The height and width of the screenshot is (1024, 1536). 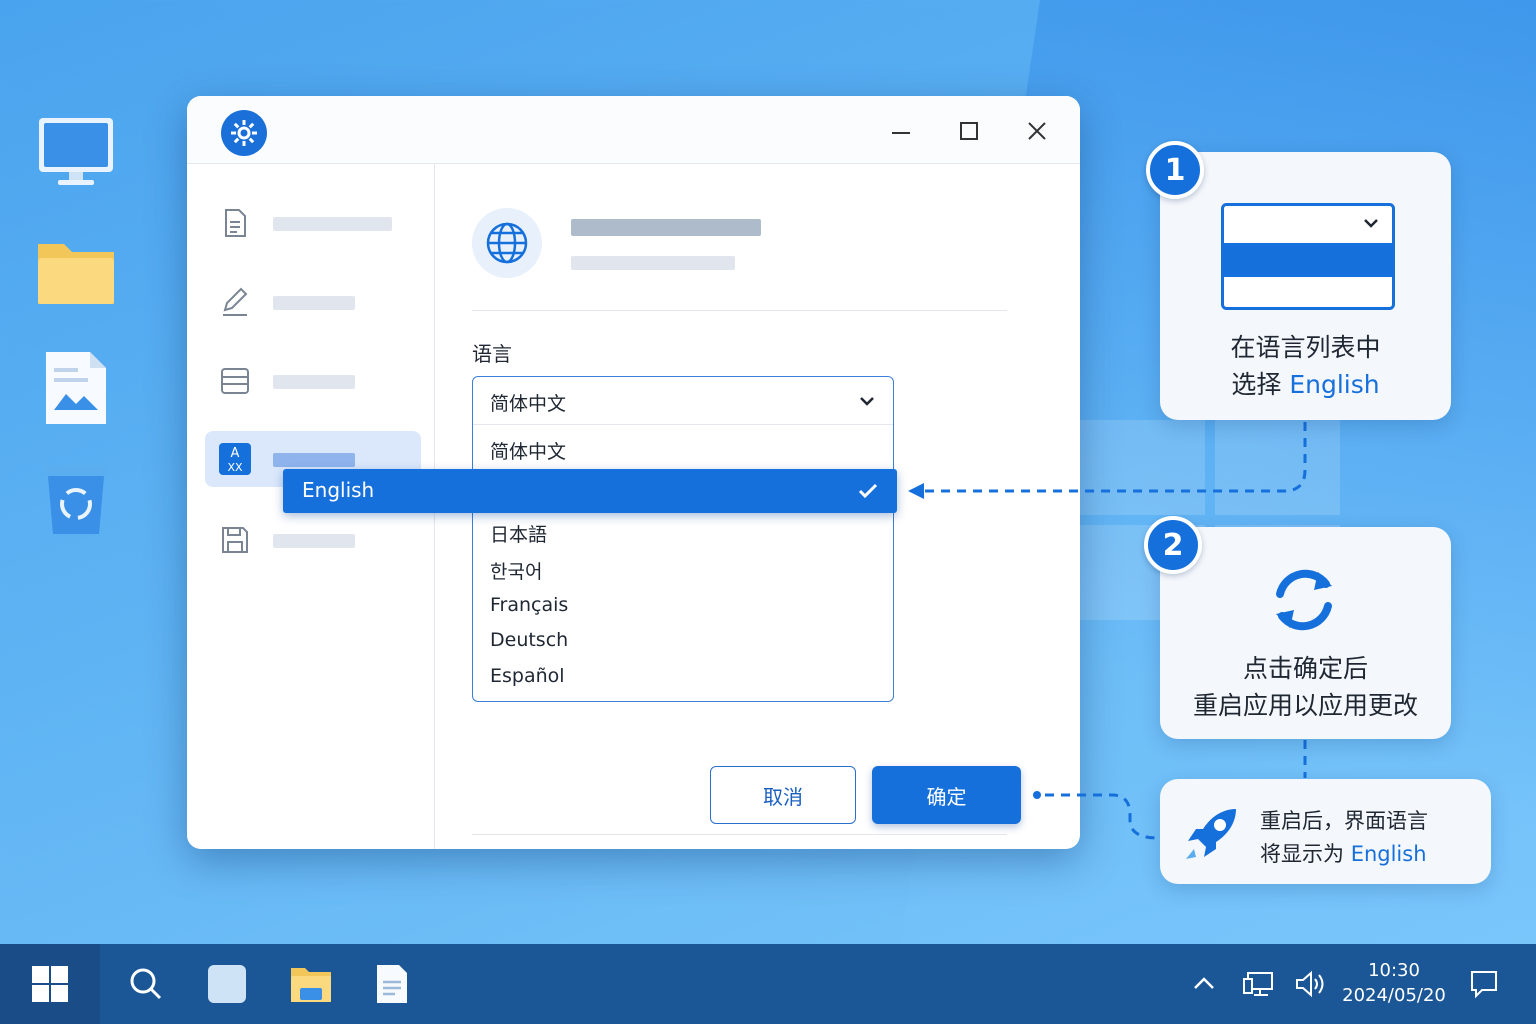 What do you see at coordinates (768, 984) in the screenshot?
I see `taskbar: 10:30 2024/05/20` at bounding box center [768, 984].